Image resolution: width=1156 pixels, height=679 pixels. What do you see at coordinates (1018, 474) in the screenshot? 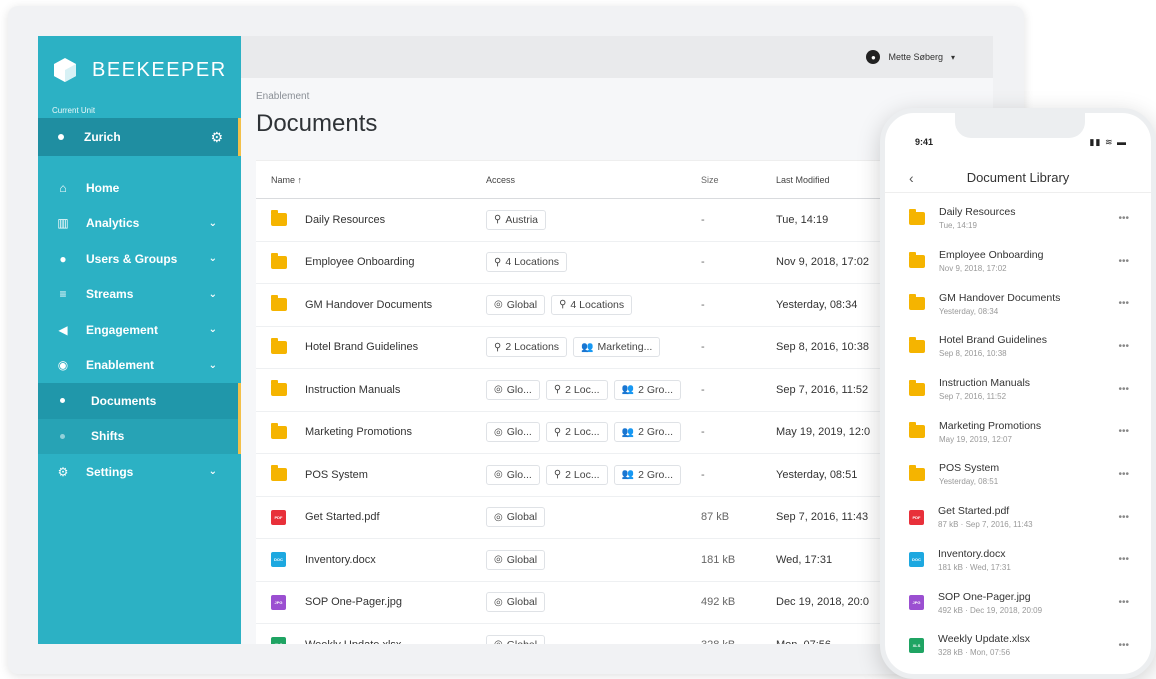
I see `list-item: POS System Yesterday, 08:51 •••` at bounding box center [1018, 474].